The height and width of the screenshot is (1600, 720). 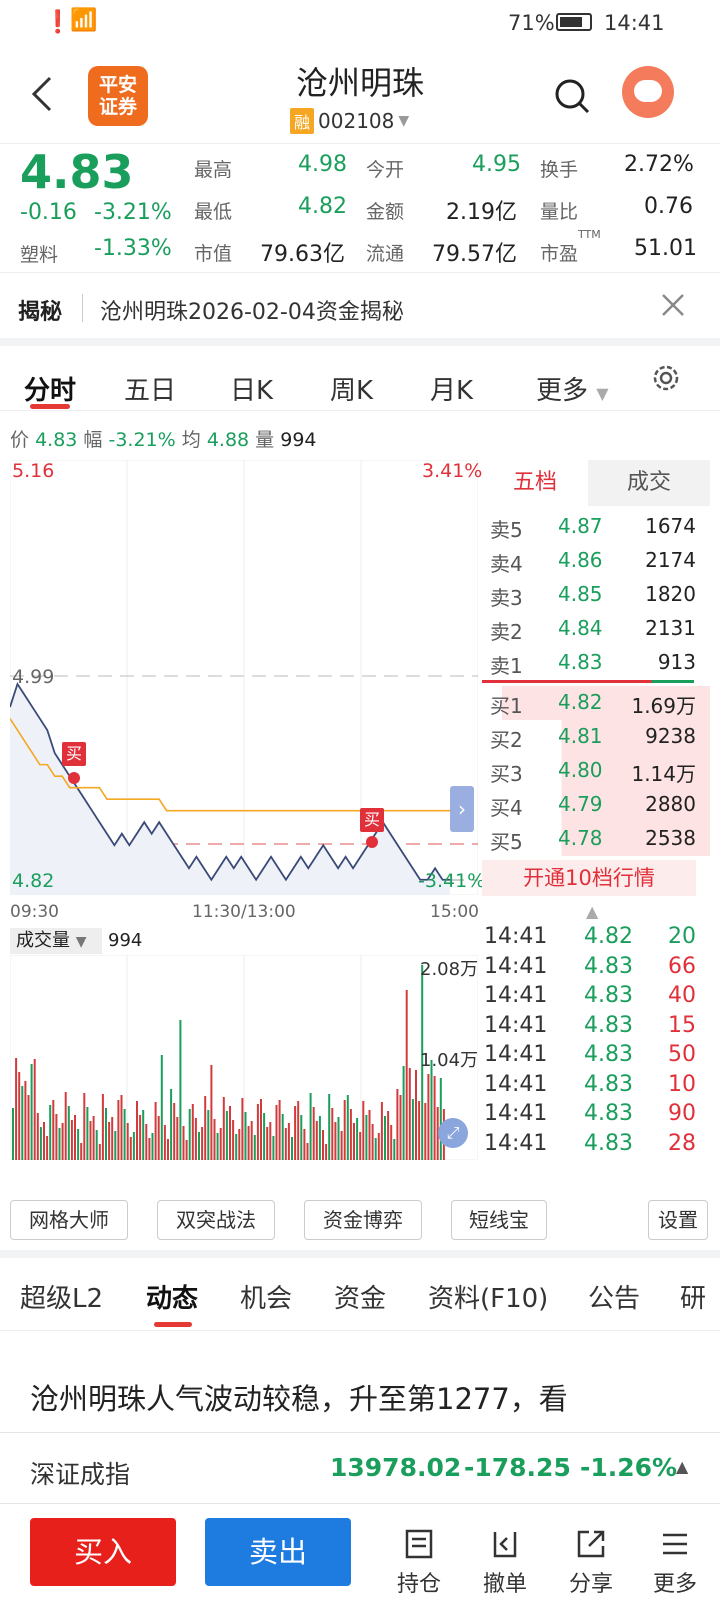 What do you see at coordinates (351, 388) in the screenshot?
I see `tab-week-k: 周K` at bounding box center [351, 388].